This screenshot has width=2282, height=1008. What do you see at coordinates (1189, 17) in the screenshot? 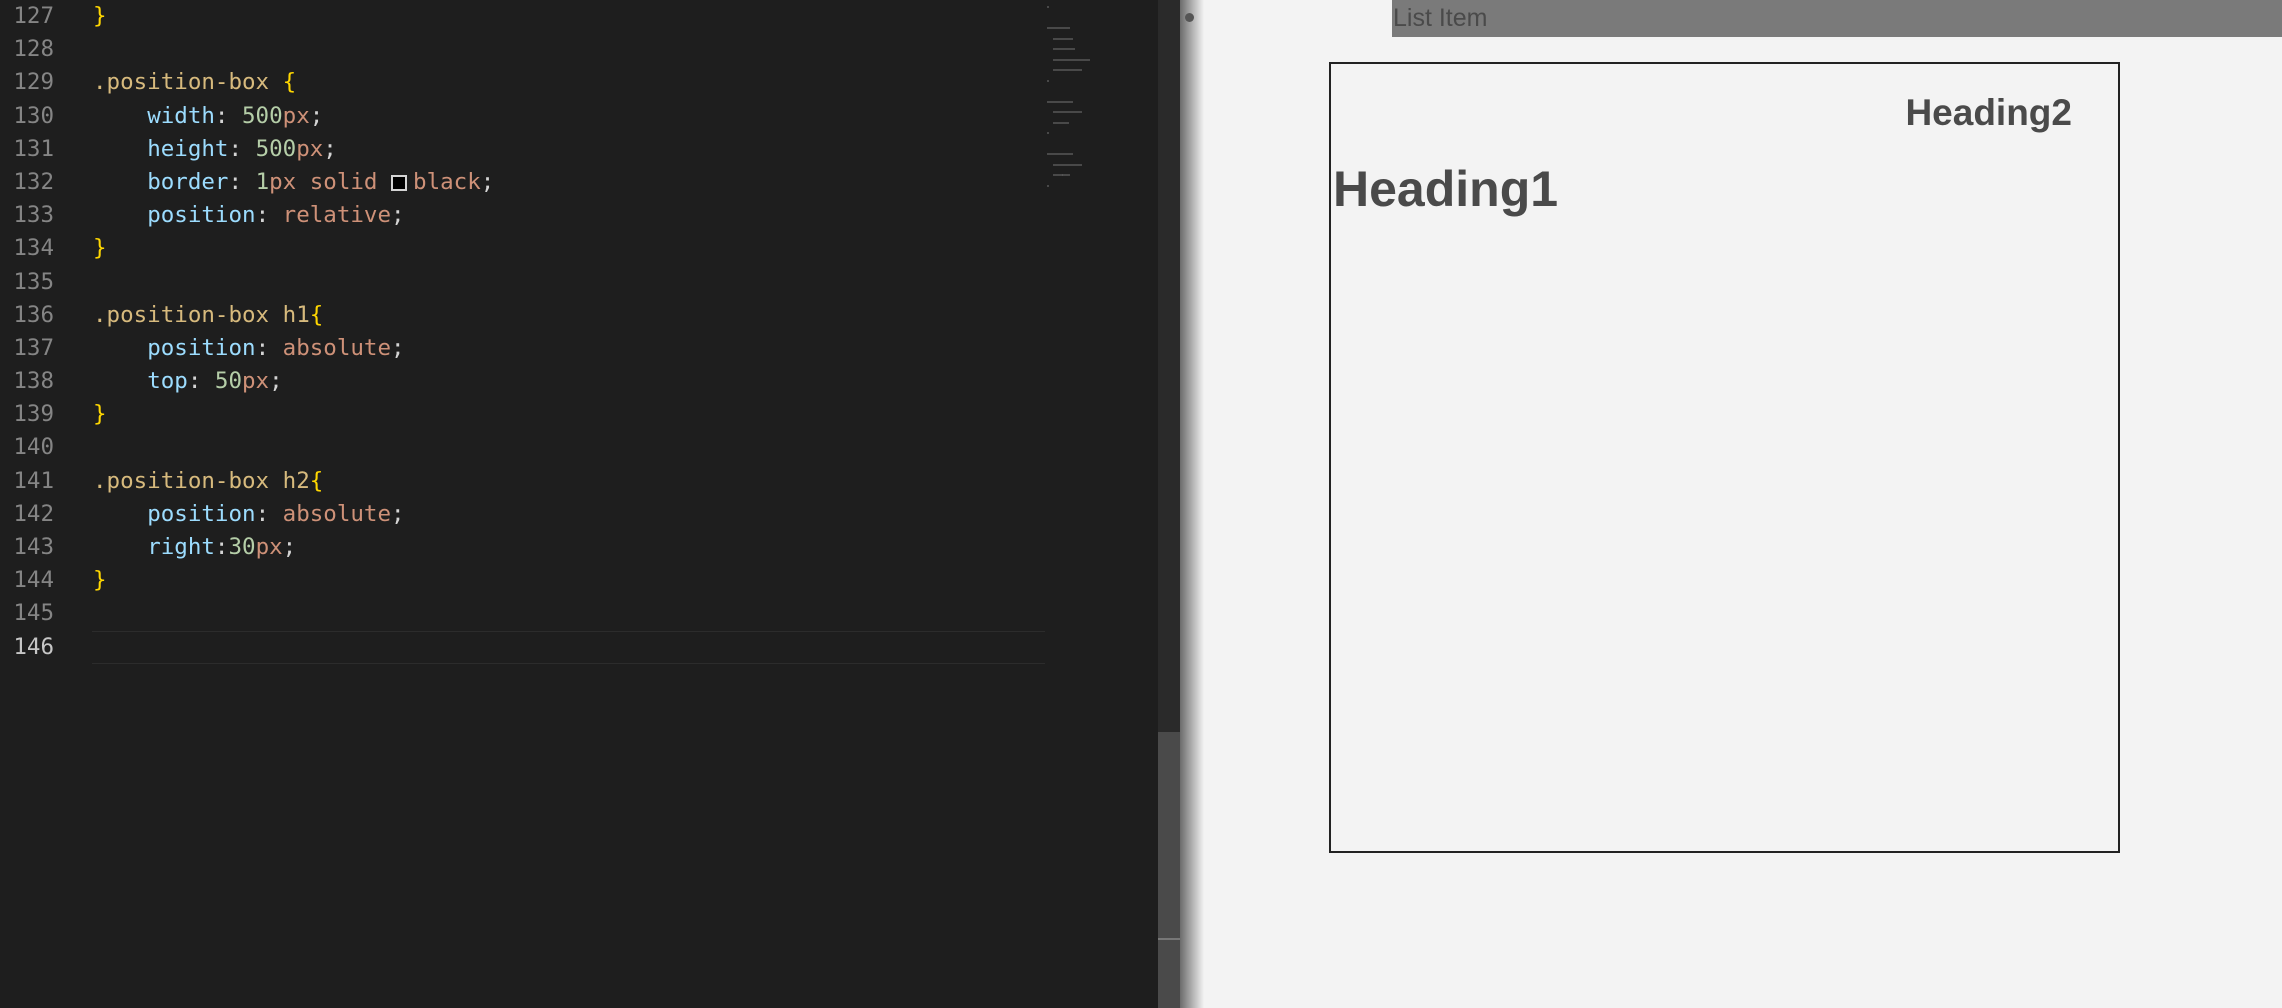
I see `bullet-icon` at bounding box center [1189, 17].